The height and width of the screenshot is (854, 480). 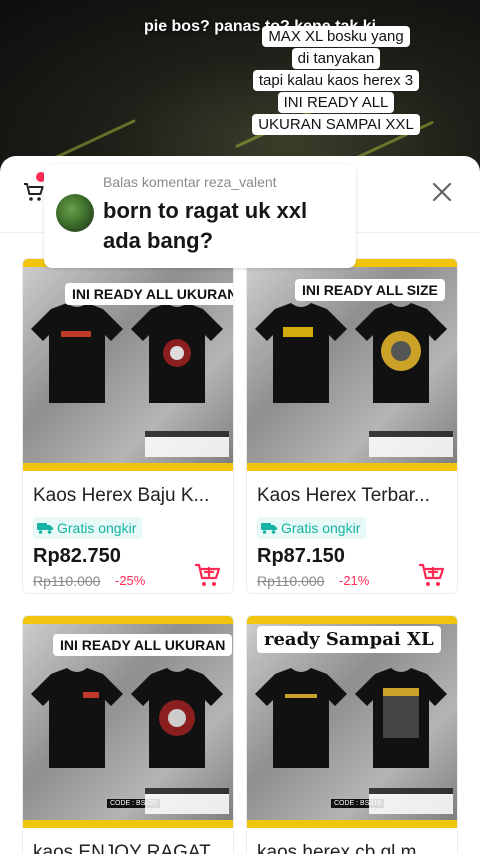 What do you see at coordinates (370, 290) in the screenshot?
I see `product-overlay-label: INI READY ALL SIZE` at bounding box center [370, 290].